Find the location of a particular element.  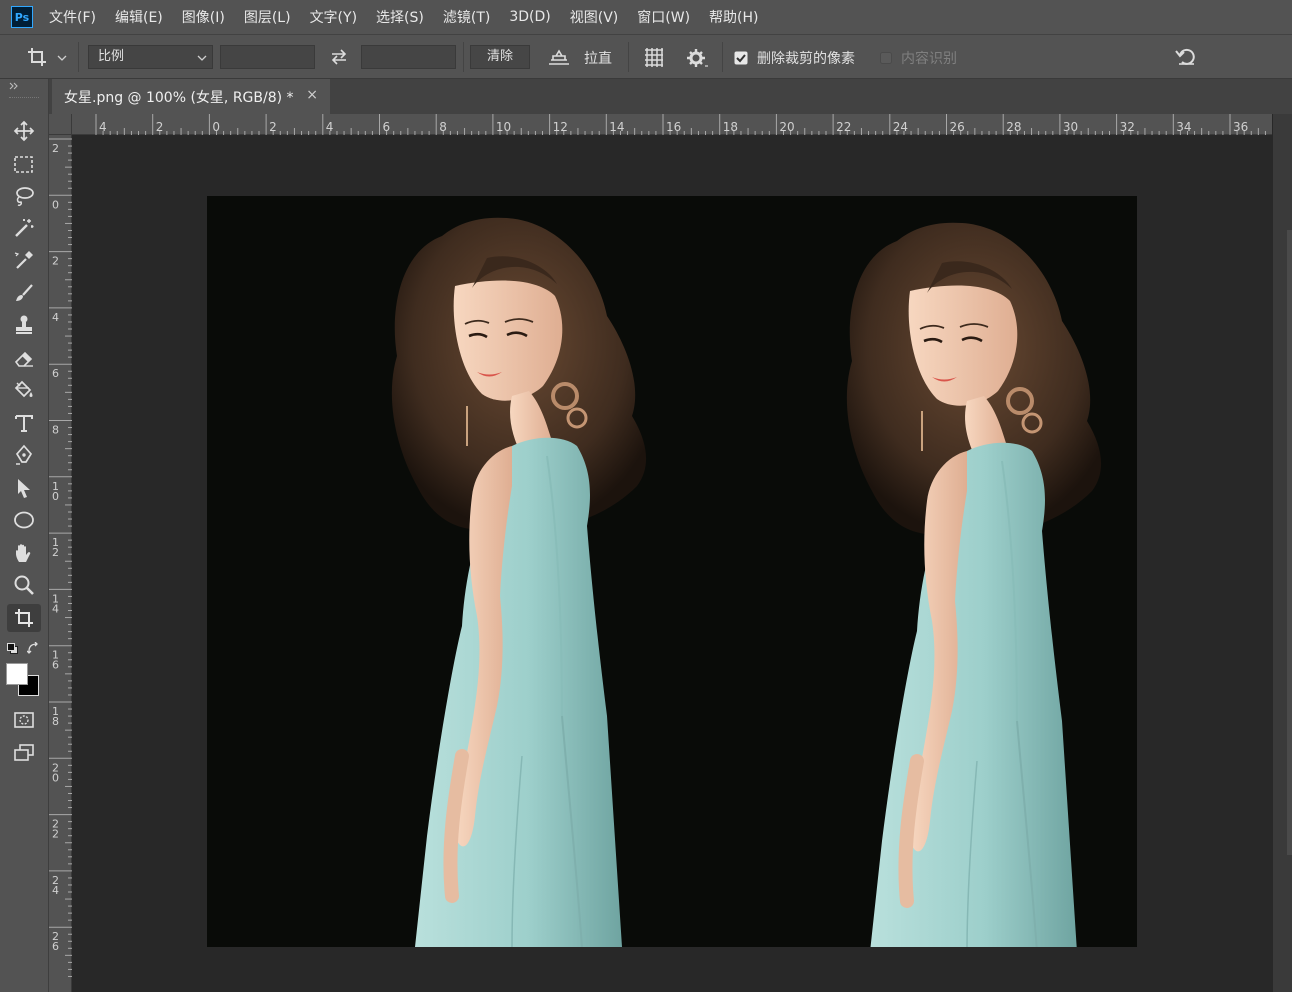

document-tab-bar: 女星.png @ 100% (女星, RGB/8) * × is located at coordinates (670, 96).